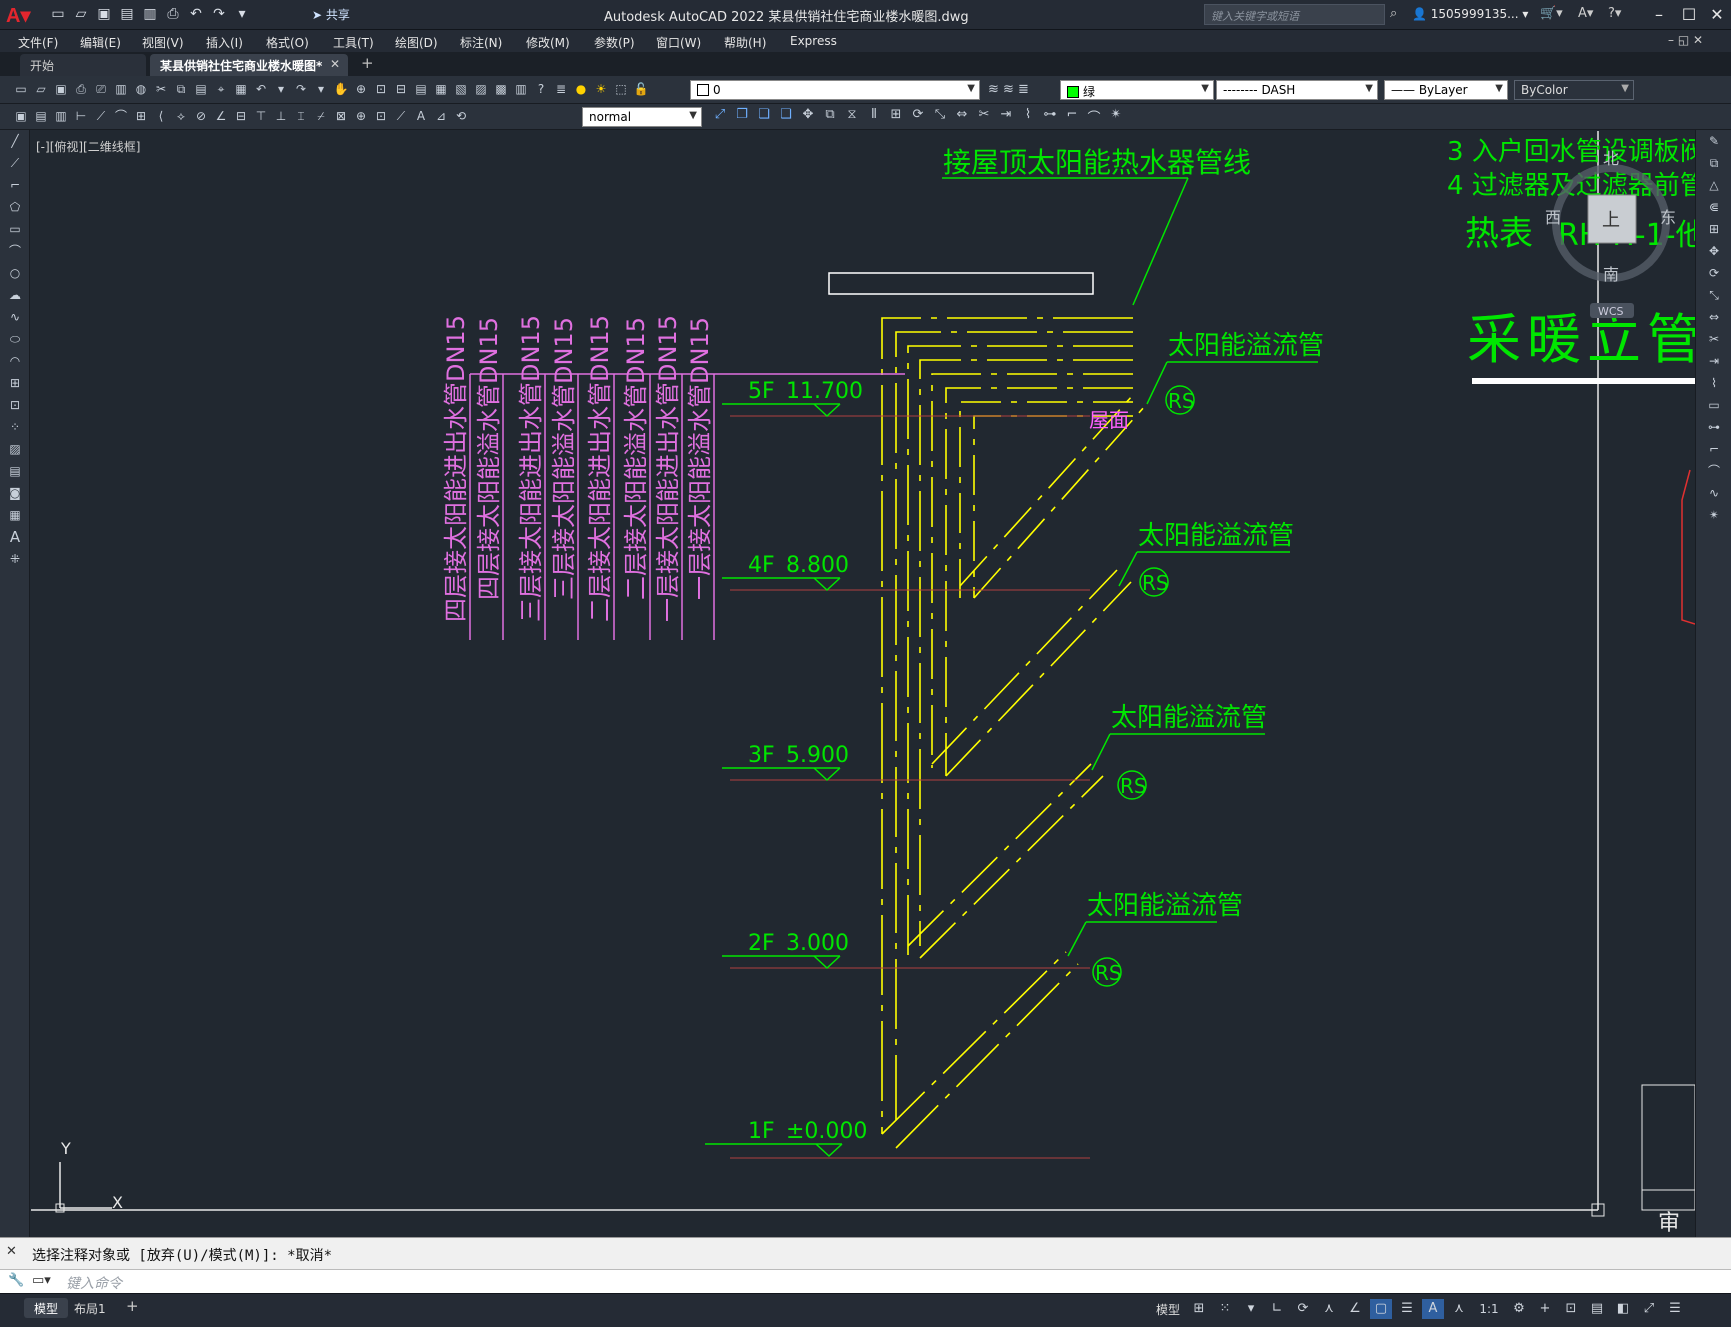  I want to click on autoscale-icon: ⋏, so click(1459, 1309).